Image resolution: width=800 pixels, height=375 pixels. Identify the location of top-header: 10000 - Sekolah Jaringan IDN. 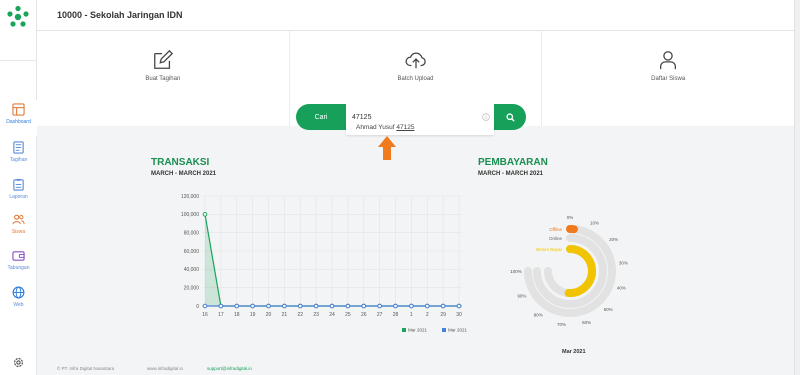
(418, 15).